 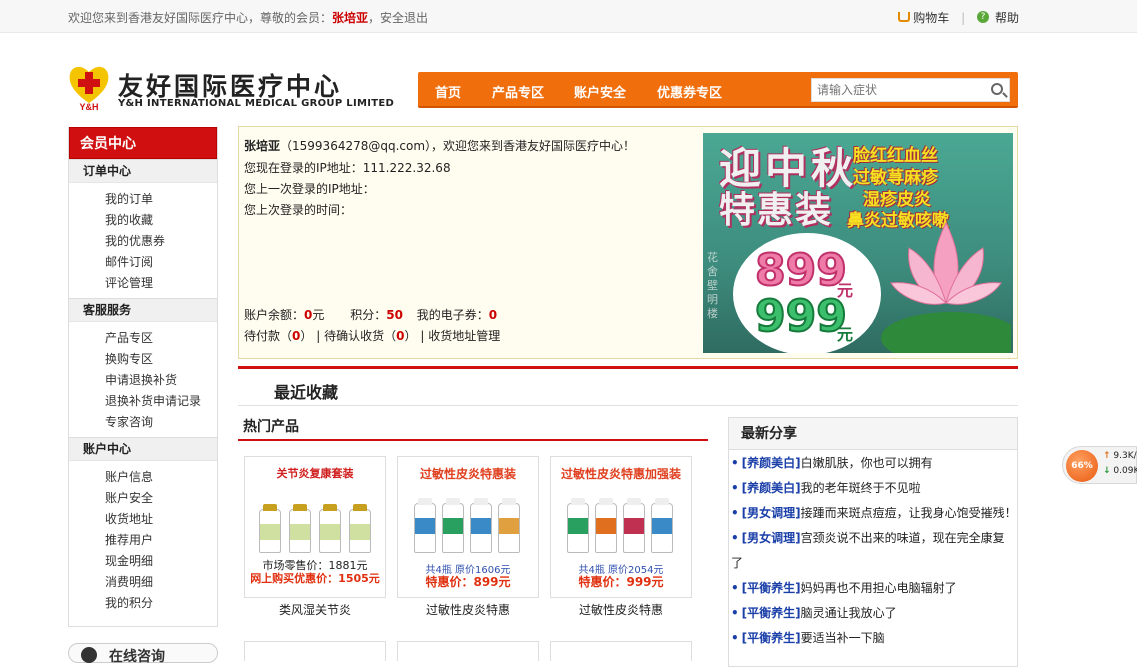 I want to click on welcome-message: 欢迎您来到香港友好国际医疗中心，尊敬的会员：张培亚，安全退出, so click(x=248, y=17).